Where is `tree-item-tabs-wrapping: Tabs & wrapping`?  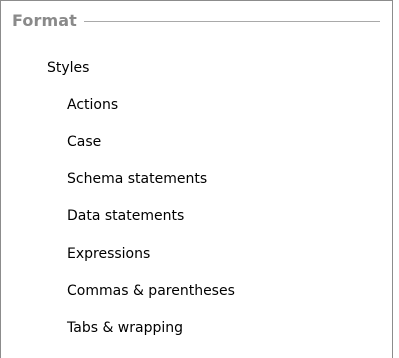 tree-item-tabs-wrapping: Tabs & wrapping is located at coordinates (125, 328).